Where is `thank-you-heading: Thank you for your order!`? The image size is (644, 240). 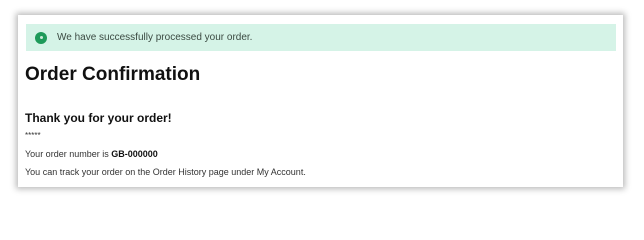
thank-you-heading: Thank you for your order! is located at coordinates (98, 118).